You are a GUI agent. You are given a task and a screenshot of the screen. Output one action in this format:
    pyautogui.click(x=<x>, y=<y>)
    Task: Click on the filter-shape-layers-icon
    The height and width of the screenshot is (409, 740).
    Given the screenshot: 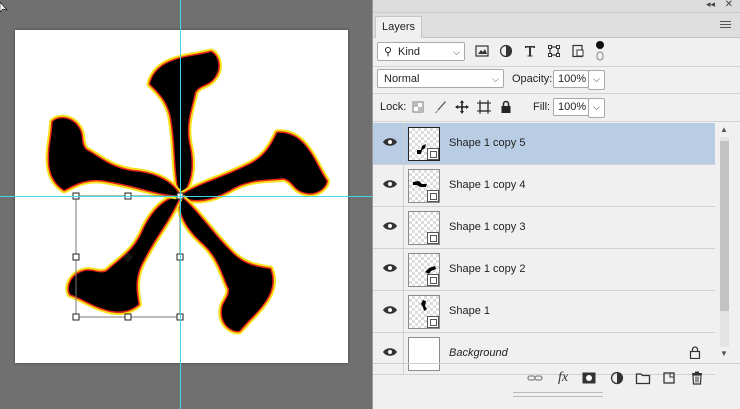 What is the action you would take?
    pyautogui.click(x=554, y=51)
    